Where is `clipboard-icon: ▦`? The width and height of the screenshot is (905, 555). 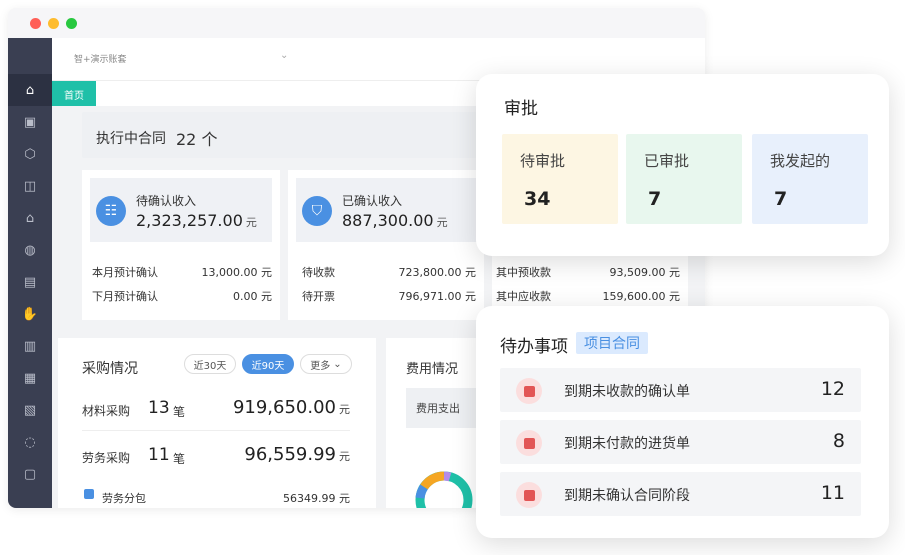 clipboard-icon: ▦ is located at coordinates (30, 378).